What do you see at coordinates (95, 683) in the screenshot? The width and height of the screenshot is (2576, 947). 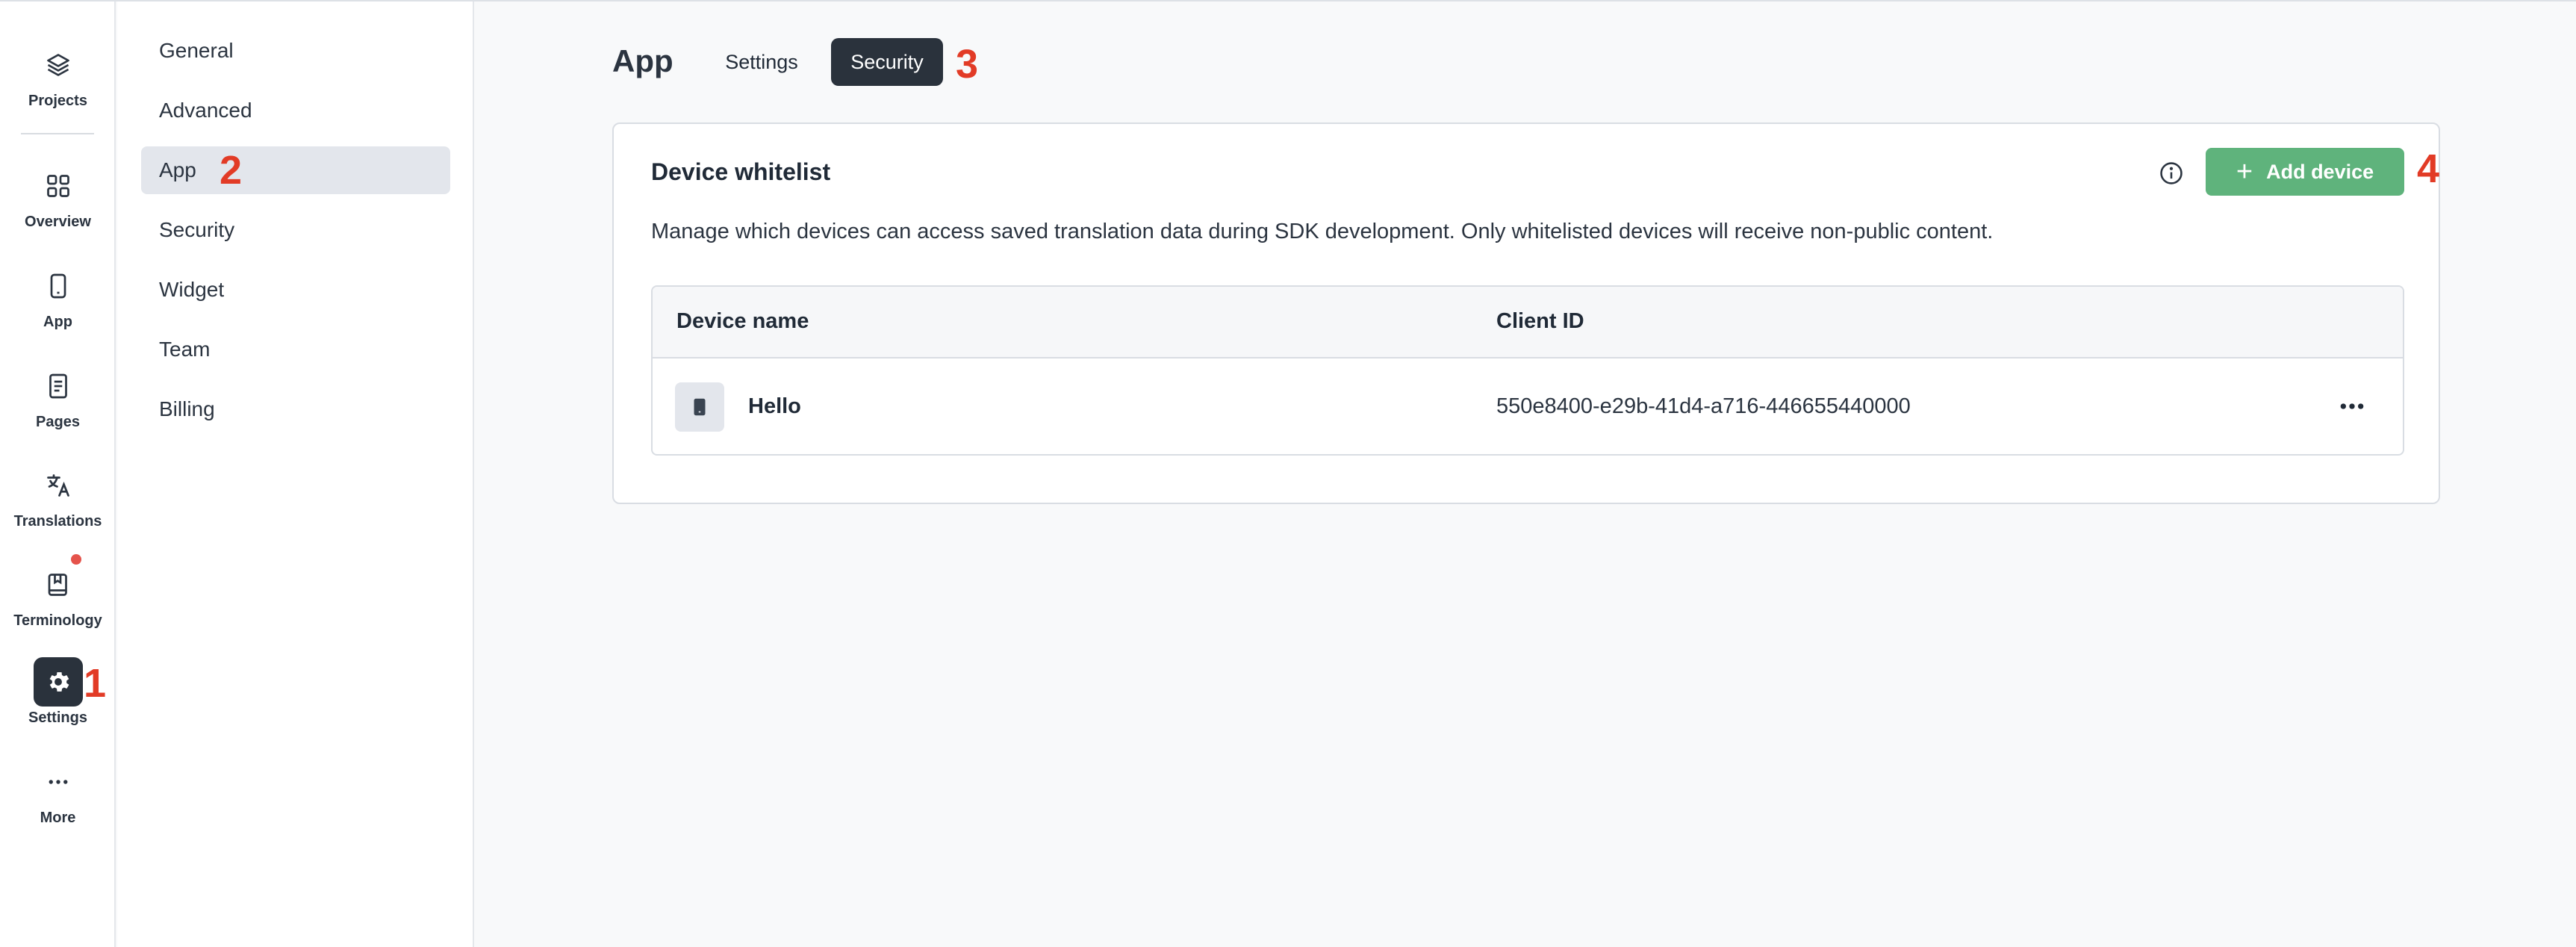 I see `annotation-number: 1` at bounding box center [95, 683].